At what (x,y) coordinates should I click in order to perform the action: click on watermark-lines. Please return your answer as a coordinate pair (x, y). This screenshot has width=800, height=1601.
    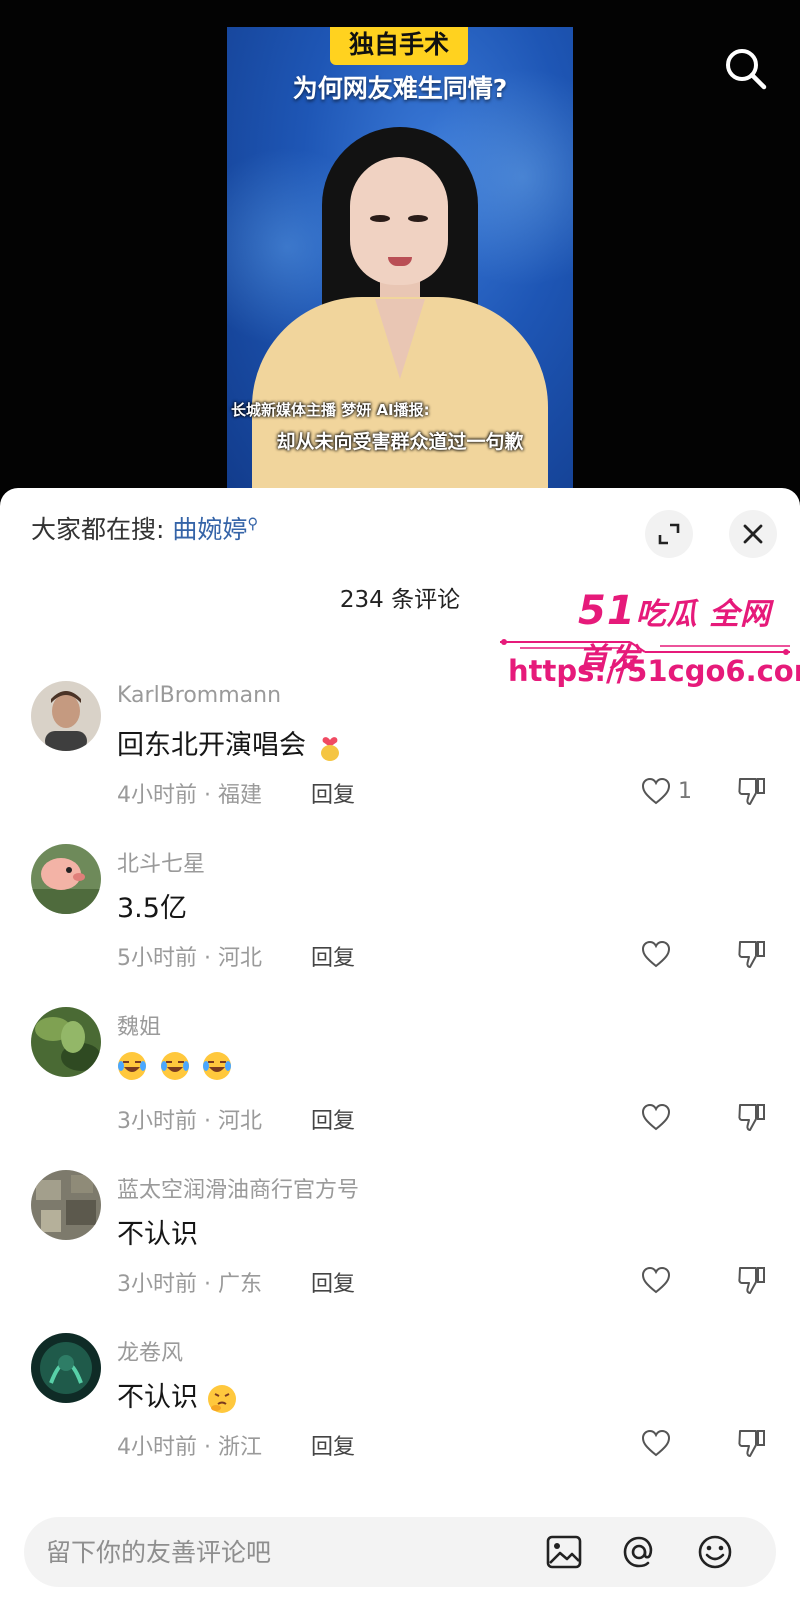
    Looking at the image, I should click on (645, 647).